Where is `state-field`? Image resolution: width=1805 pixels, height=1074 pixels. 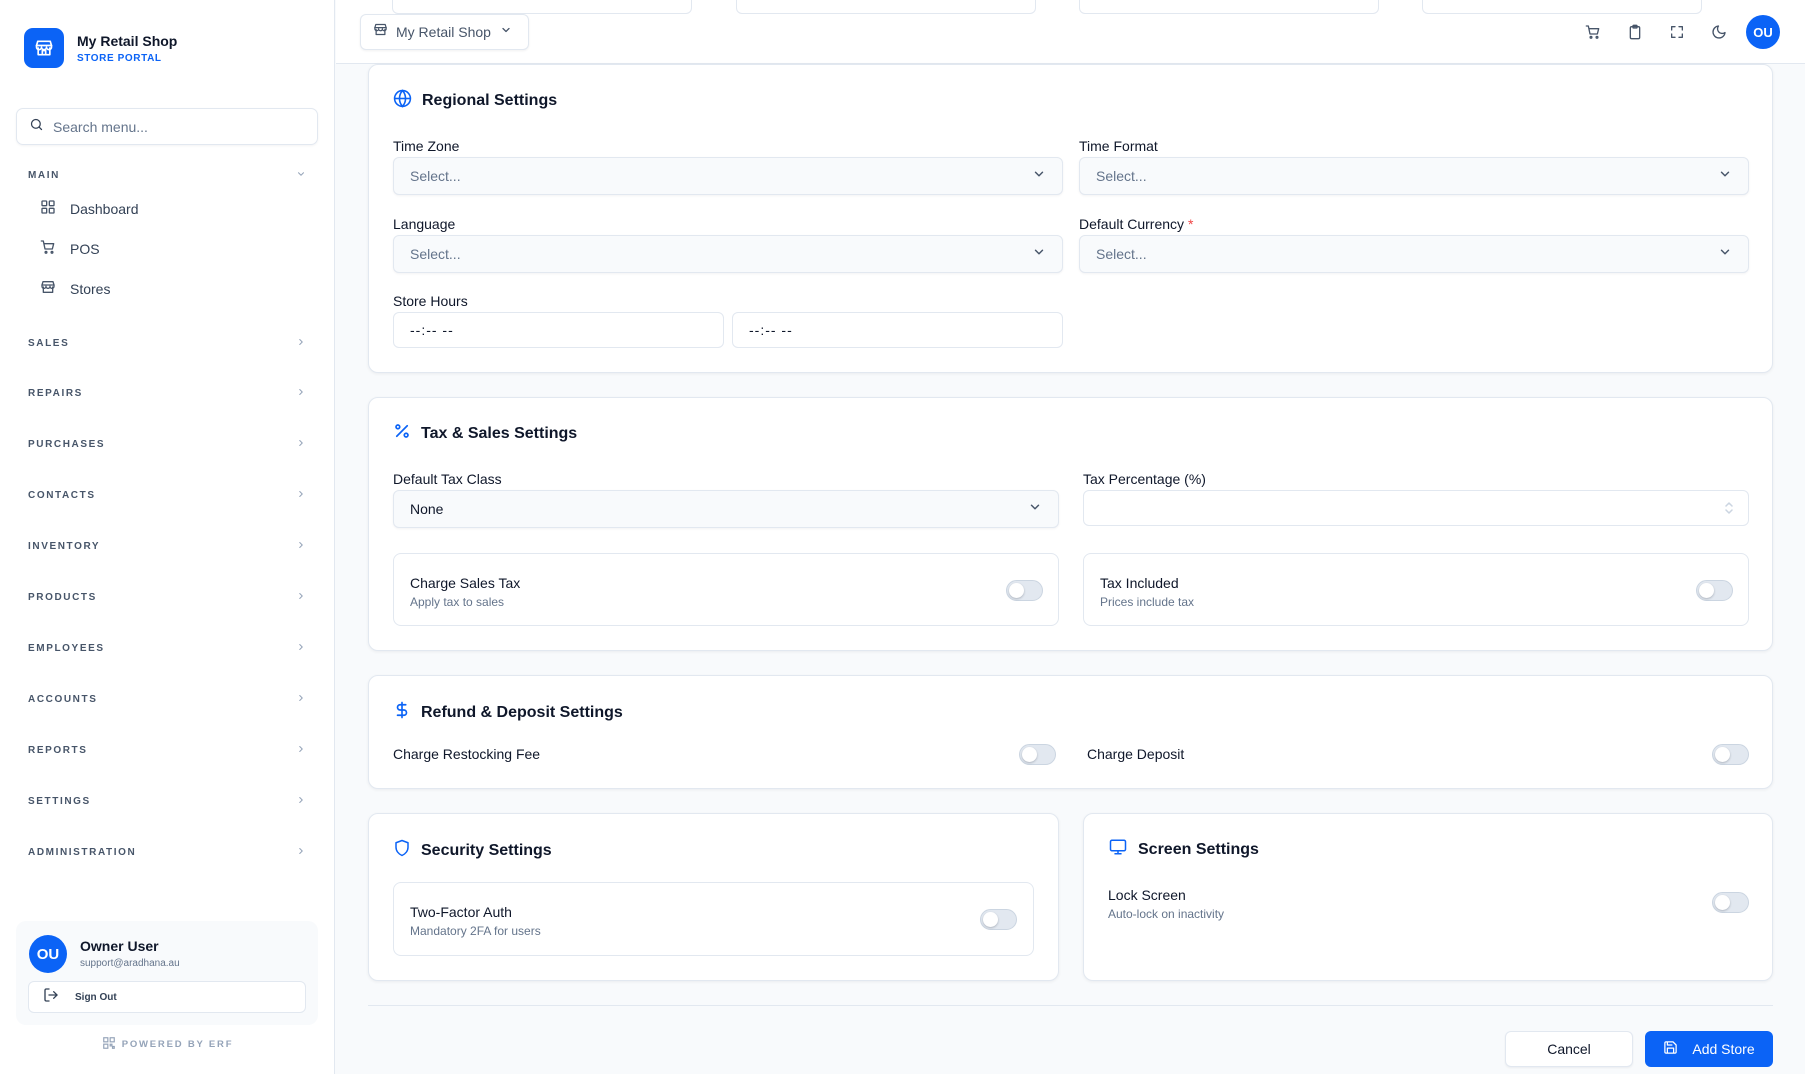
state-field is located at coordinates (886, 7).